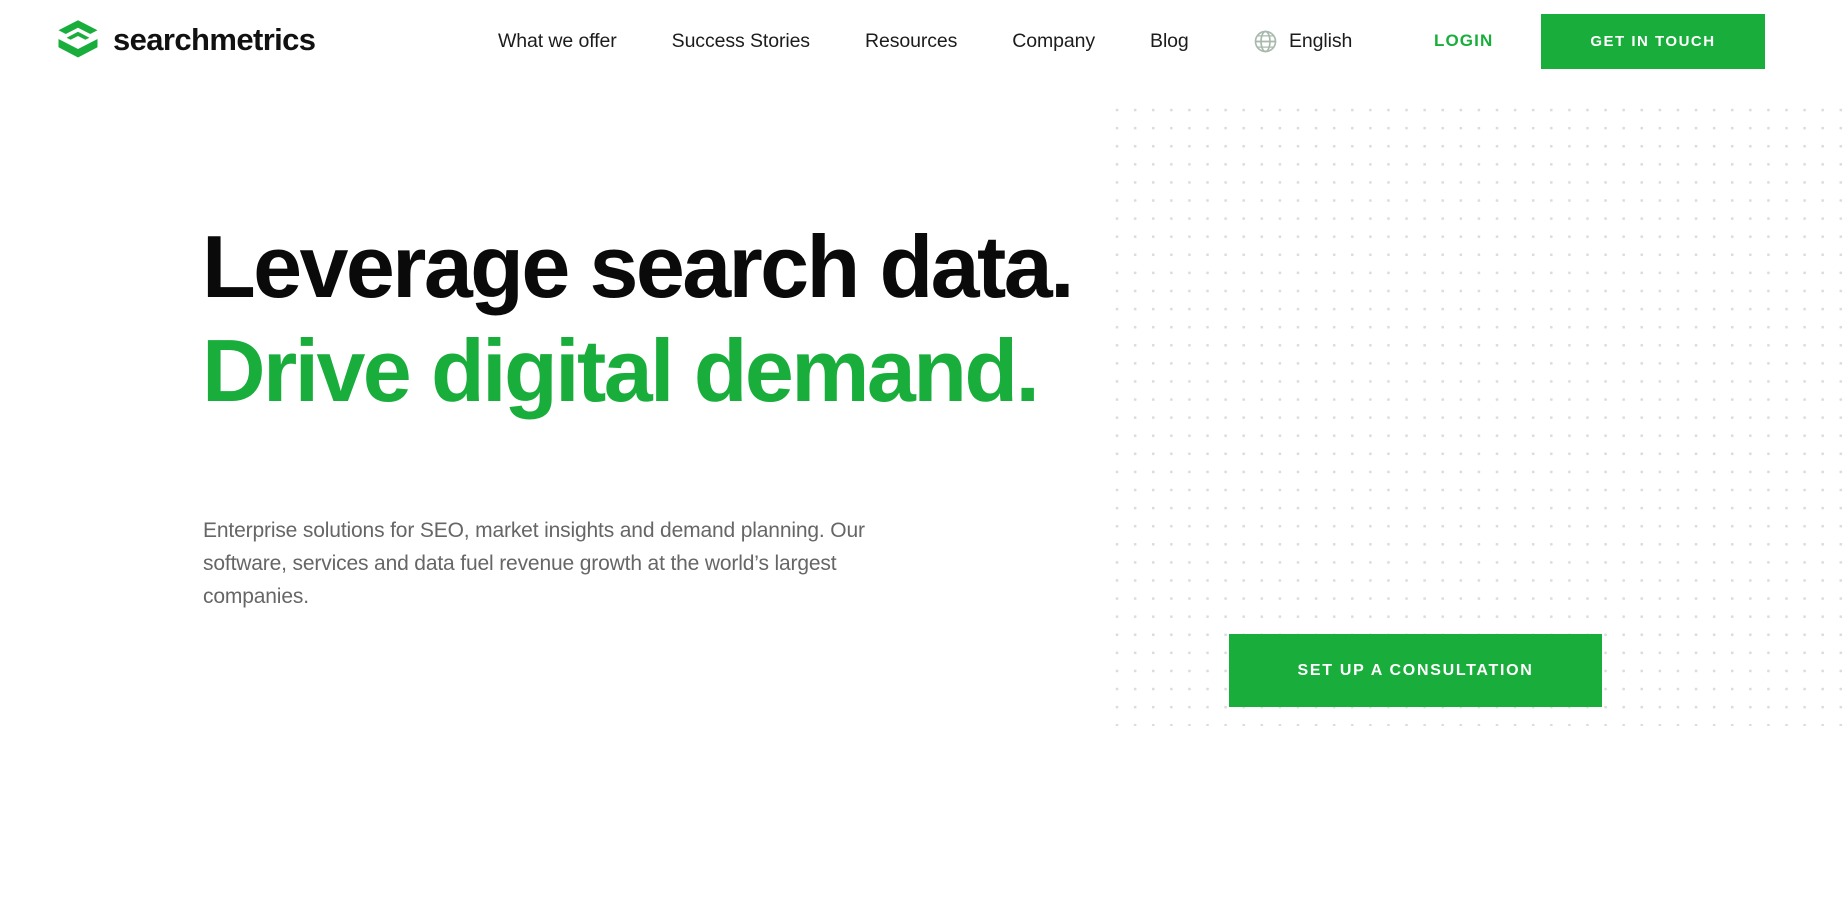 This screenshot has width=1844, height=906. What do you see at coordinates (1463, 41) in the screenshot?
I see `login-link: LOGIN` at bounding box center [1463, 41].